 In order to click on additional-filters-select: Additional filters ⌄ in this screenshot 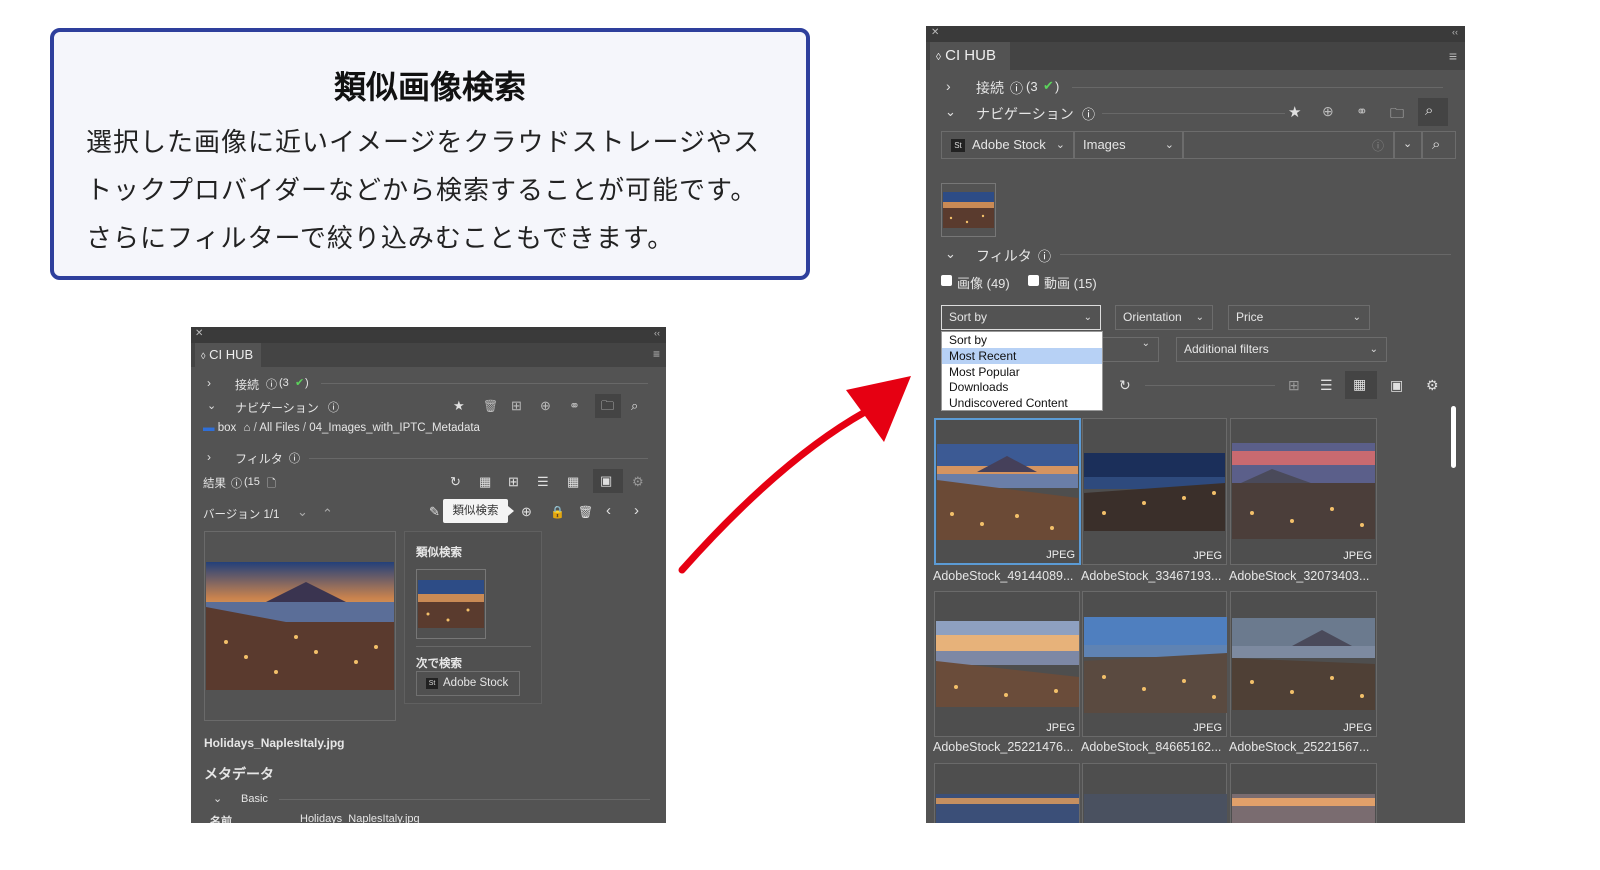, I will do `click(1281, 349)`.